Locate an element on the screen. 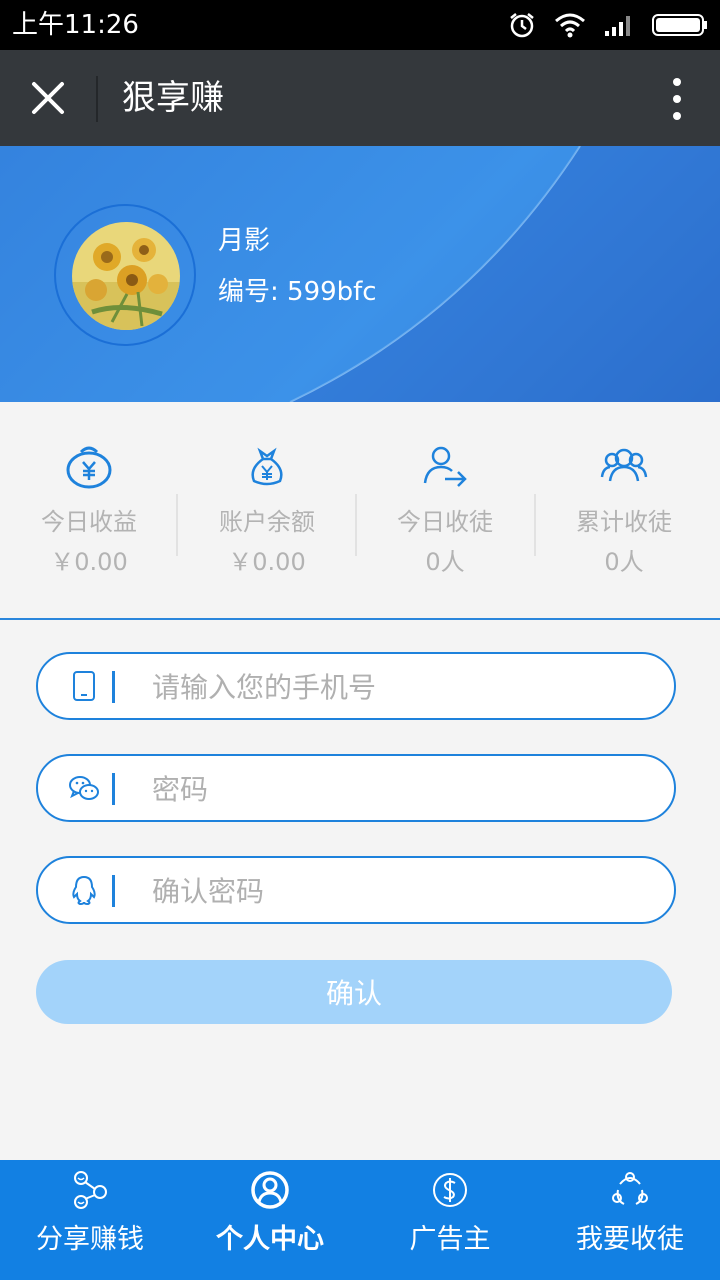 This screenshot has width=720, height=1280. wechat-icon is located at coordinates (84, 788).